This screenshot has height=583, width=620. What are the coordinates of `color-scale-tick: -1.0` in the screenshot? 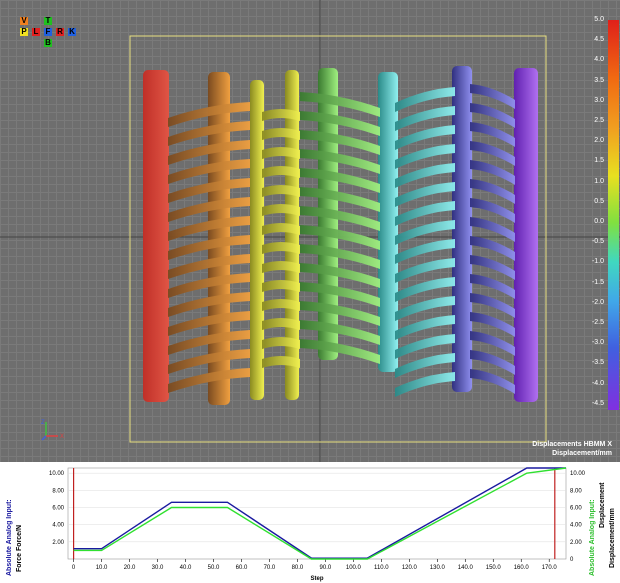 It's located at (597, 262).